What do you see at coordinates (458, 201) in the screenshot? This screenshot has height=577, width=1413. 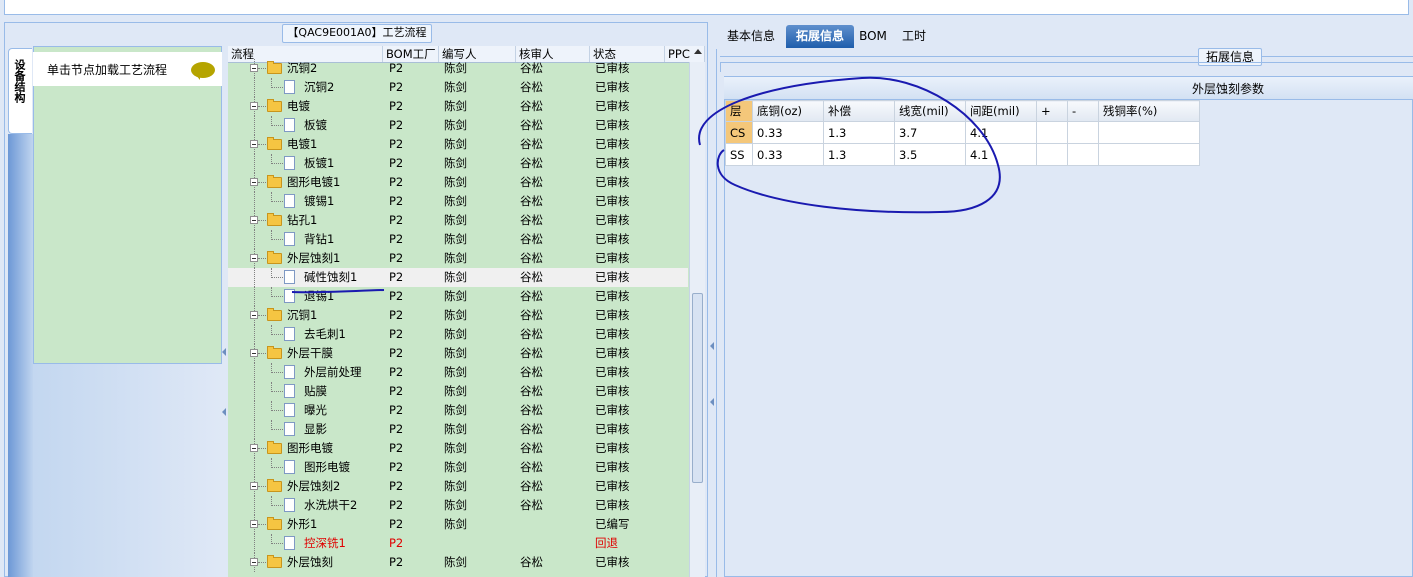 I see `table-row: 镀锡1 P2 陈剑 谷松 已审核` at bounding box center [458, 201].